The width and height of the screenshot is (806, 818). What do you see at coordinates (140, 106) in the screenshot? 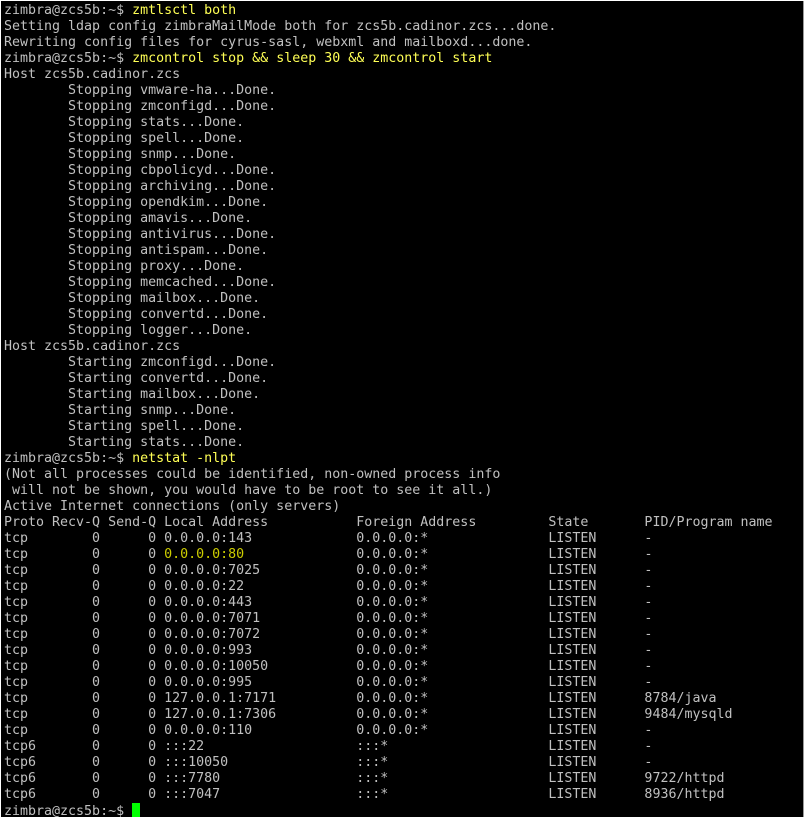
I see `output-line: Stopping zmconfigd...Done.` at bounding box center [140, 106].